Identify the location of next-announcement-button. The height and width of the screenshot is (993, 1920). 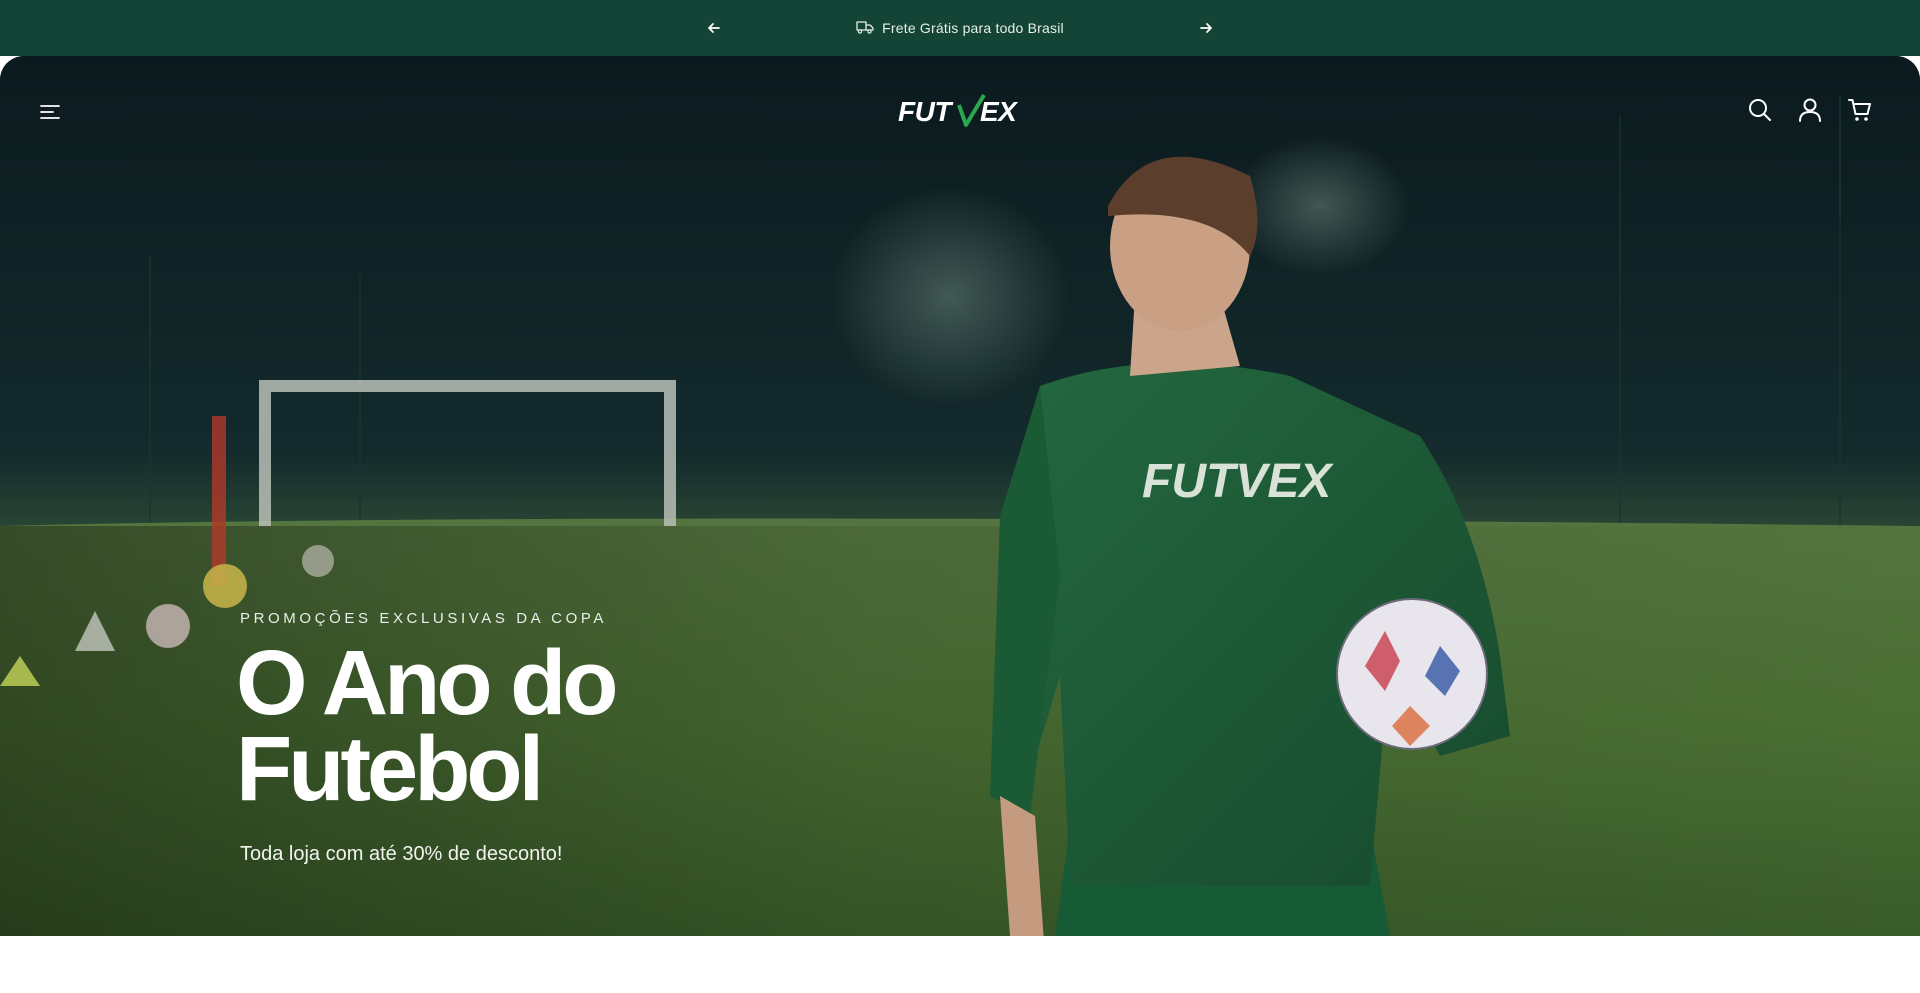
(1206, 28).